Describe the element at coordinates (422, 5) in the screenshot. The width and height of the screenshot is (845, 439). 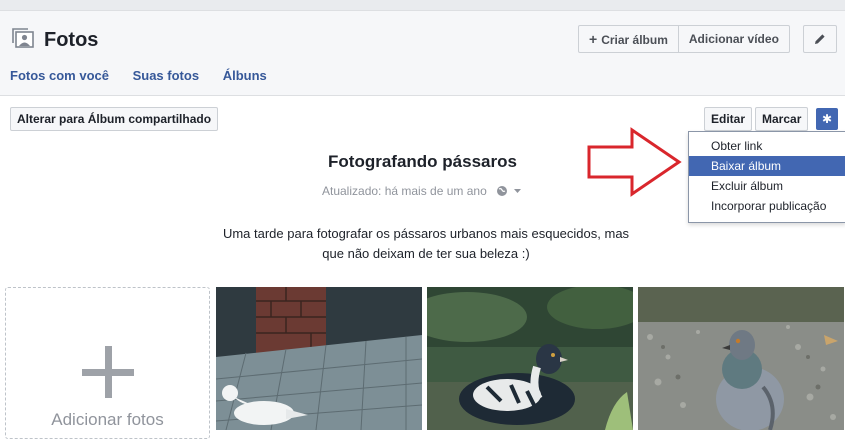
I see `top-strip` at that location.